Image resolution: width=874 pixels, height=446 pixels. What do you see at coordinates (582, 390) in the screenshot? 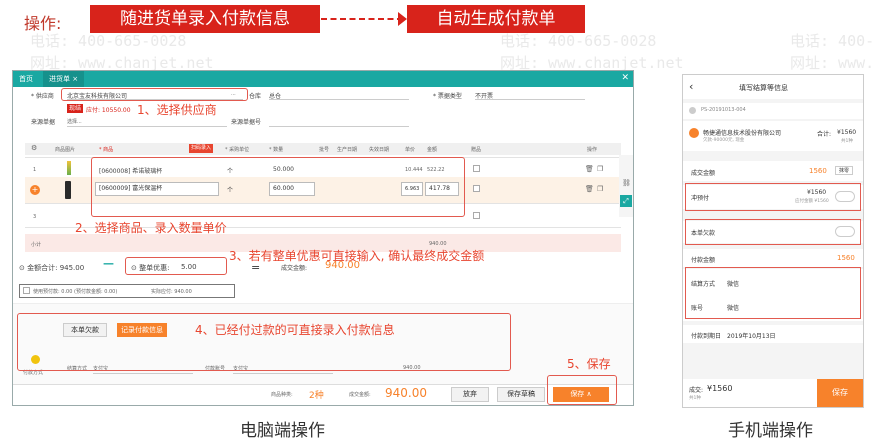
I see `save-highlight` at bounding box center [582, 390].